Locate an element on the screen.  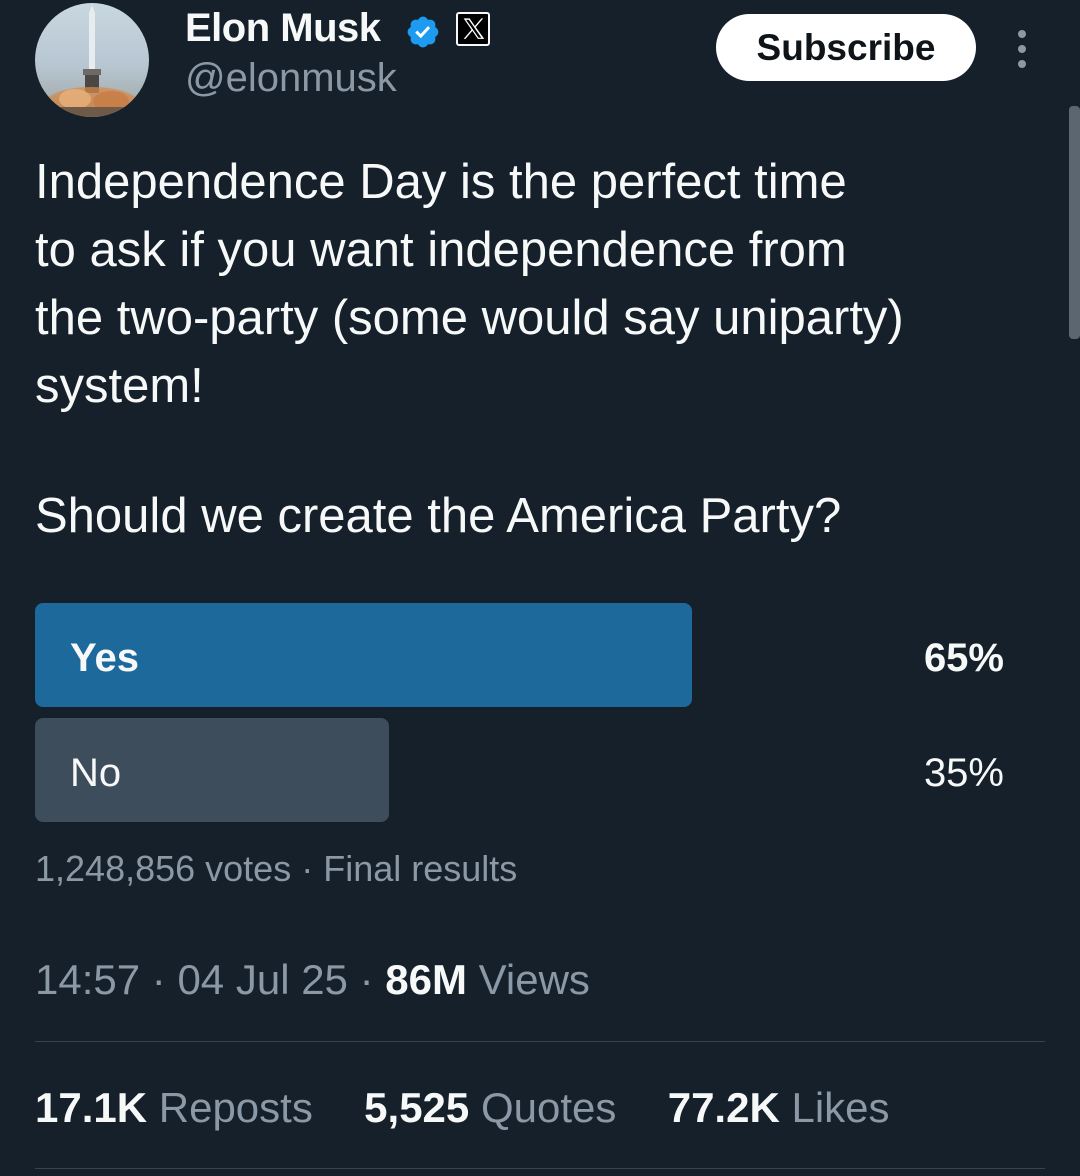
engagement-stats: 17.1K Reposts 5,525 Quotes 77.2K Likes is located at coordinates (462, 1108).